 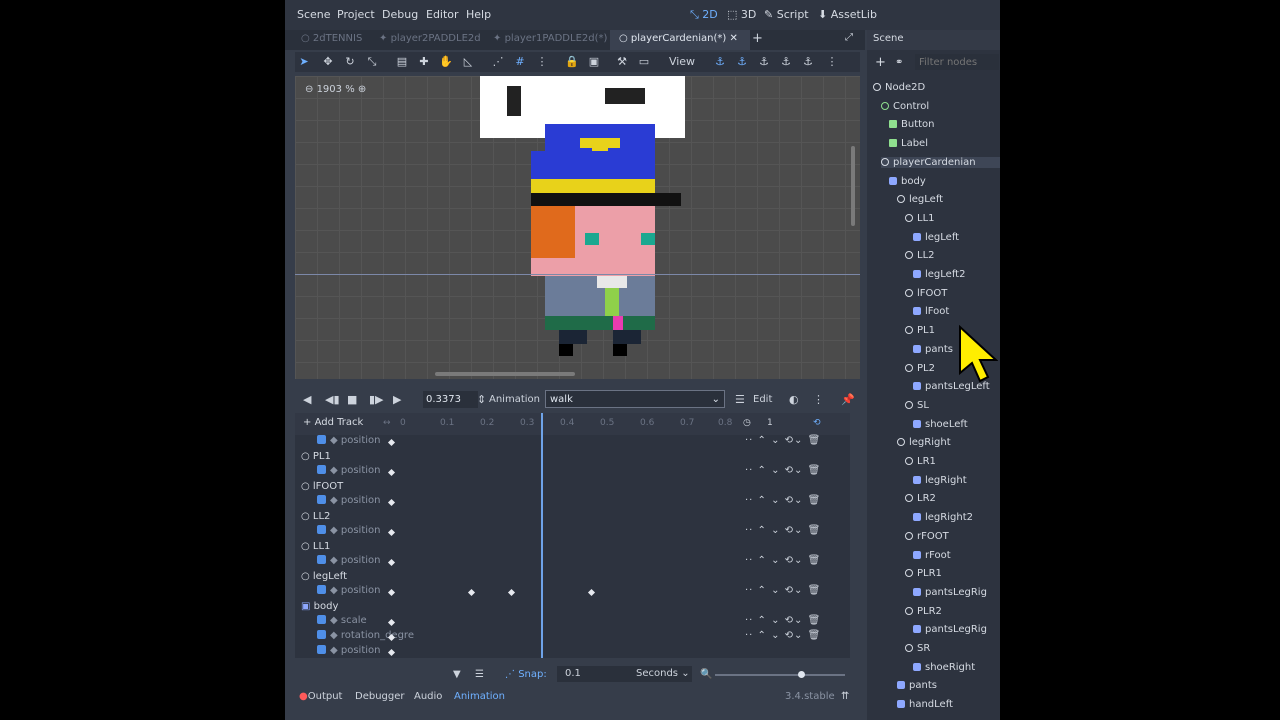 What do you see at coordinates (808, 62) in the screenshot?
I see `insert-key-icon: ⚓` at bounding box center [808, 62].